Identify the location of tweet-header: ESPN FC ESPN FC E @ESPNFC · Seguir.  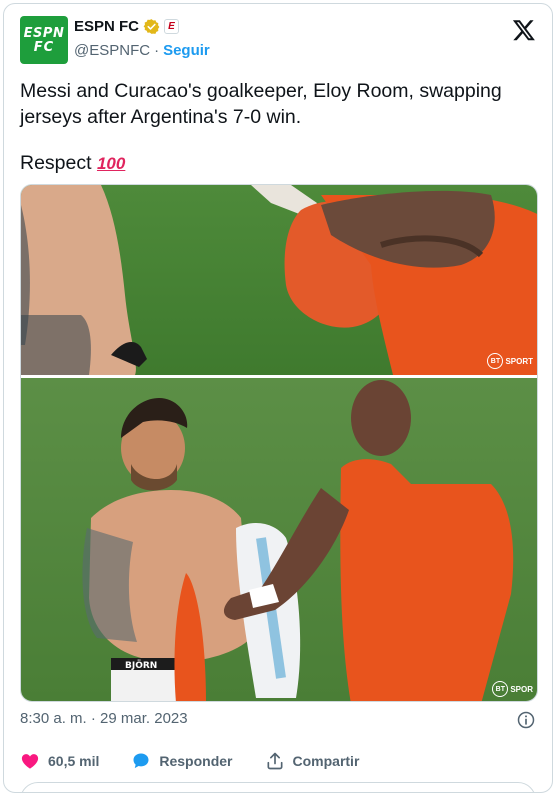
(278, 40).